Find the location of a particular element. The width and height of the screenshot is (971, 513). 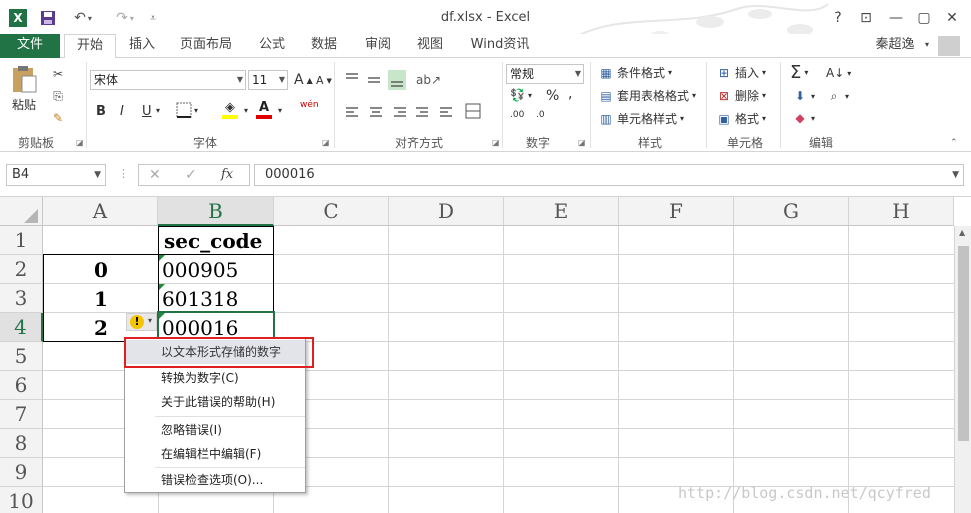

row-header-2: 2 is located at coordinates (21, 269).